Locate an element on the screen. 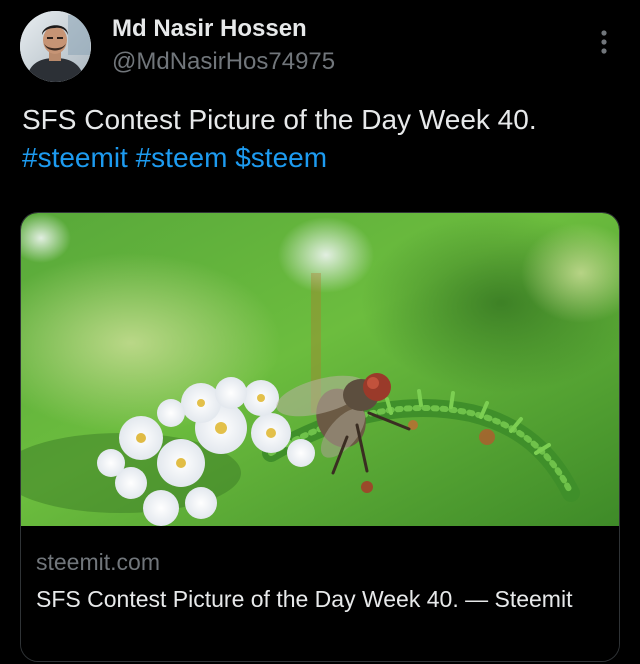  more-vertical-icon is located at coordinates (604, 42).